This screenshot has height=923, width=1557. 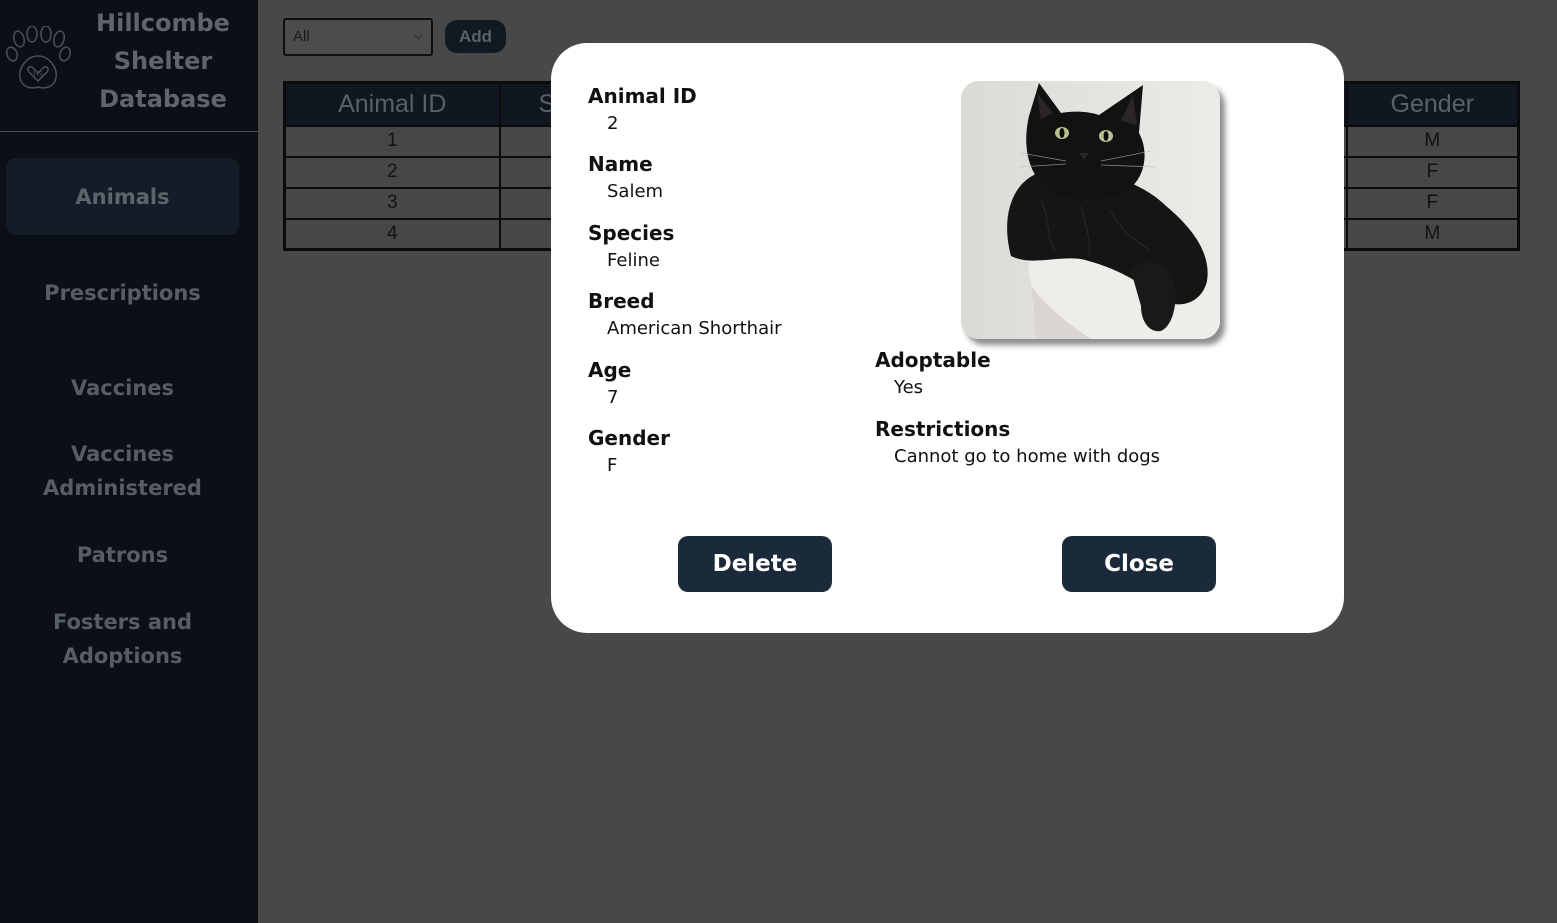 What do you see at coordinates (528, 104) in the screenshot?
I see `column-header-species: S` at bounding box center [528, 104].